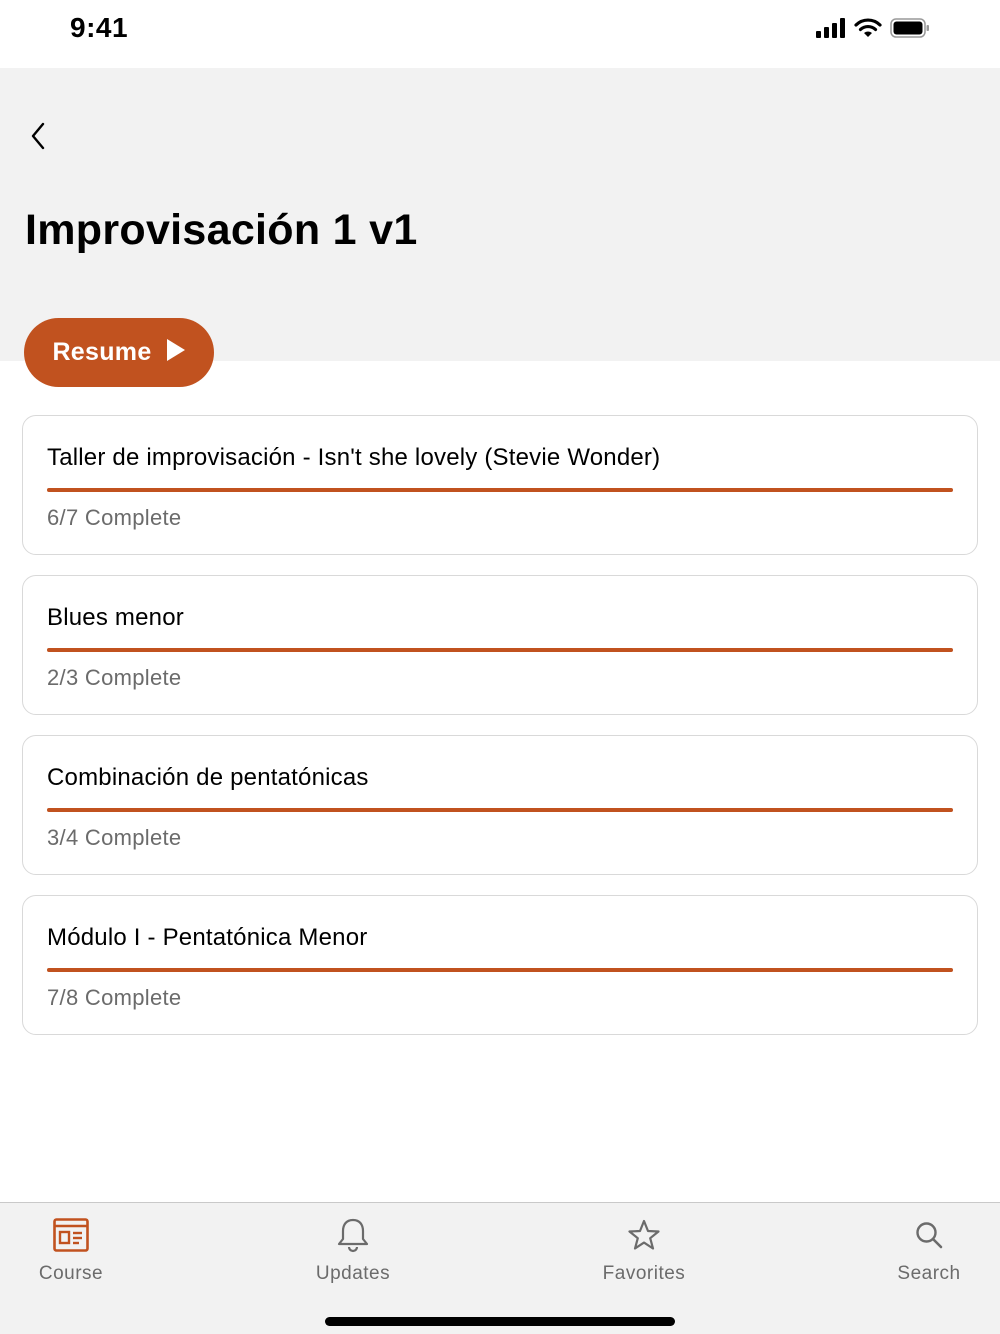 This screenshot has height=1334, width=1000. I want to click on play-icon, so click(176, 352).